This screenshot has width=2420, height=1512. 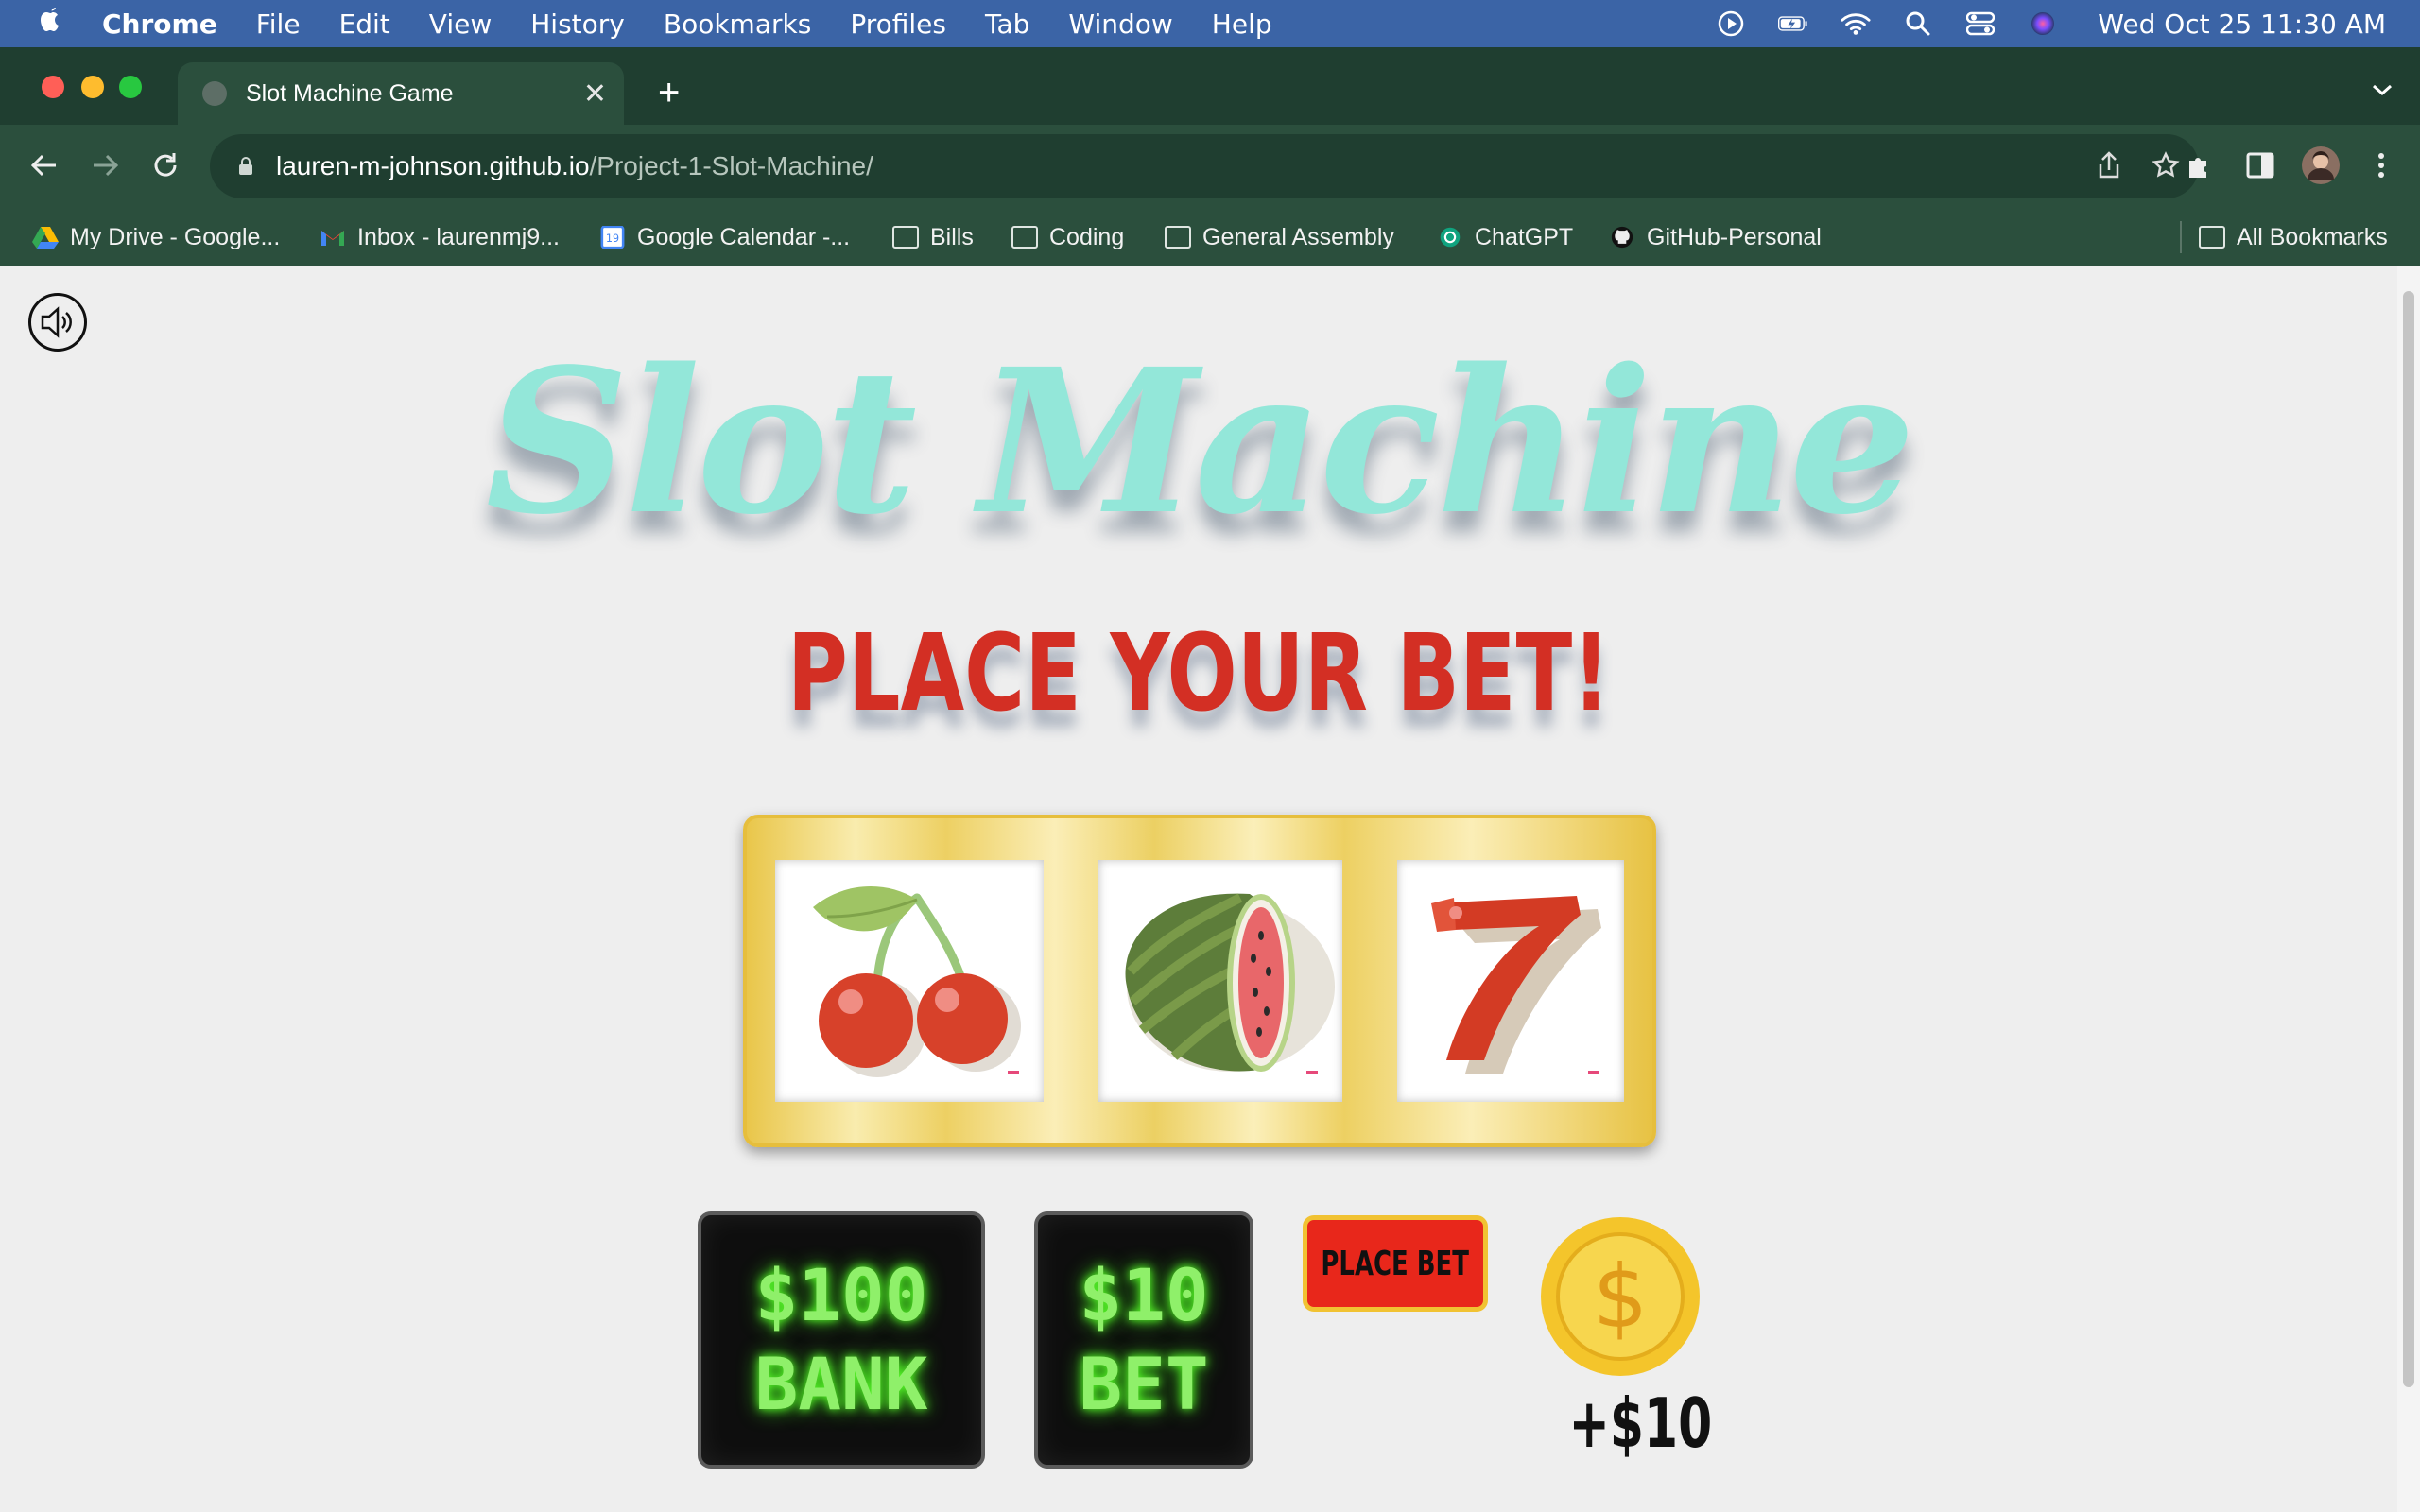 I want to click on winnings-text: +$10, so click(x=1626, y=1423).